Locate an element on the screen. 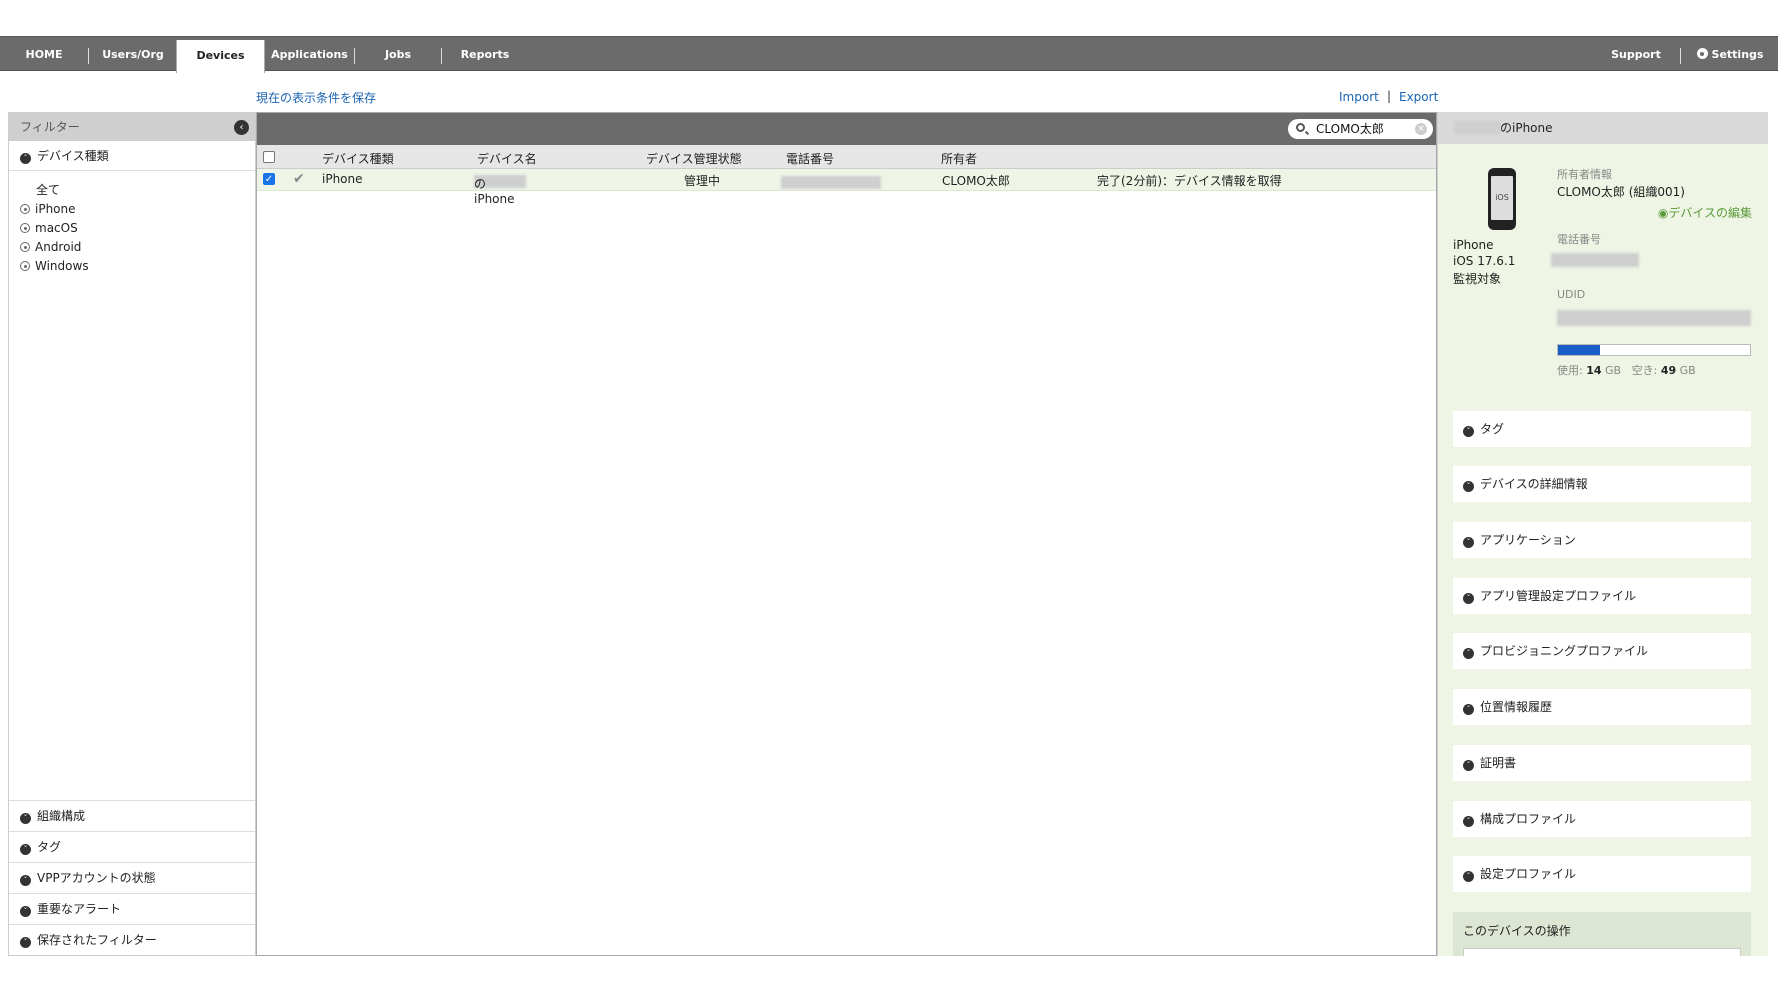  section-label: アプリ管理設定プロファイル is located at coordinates (1558, 596).